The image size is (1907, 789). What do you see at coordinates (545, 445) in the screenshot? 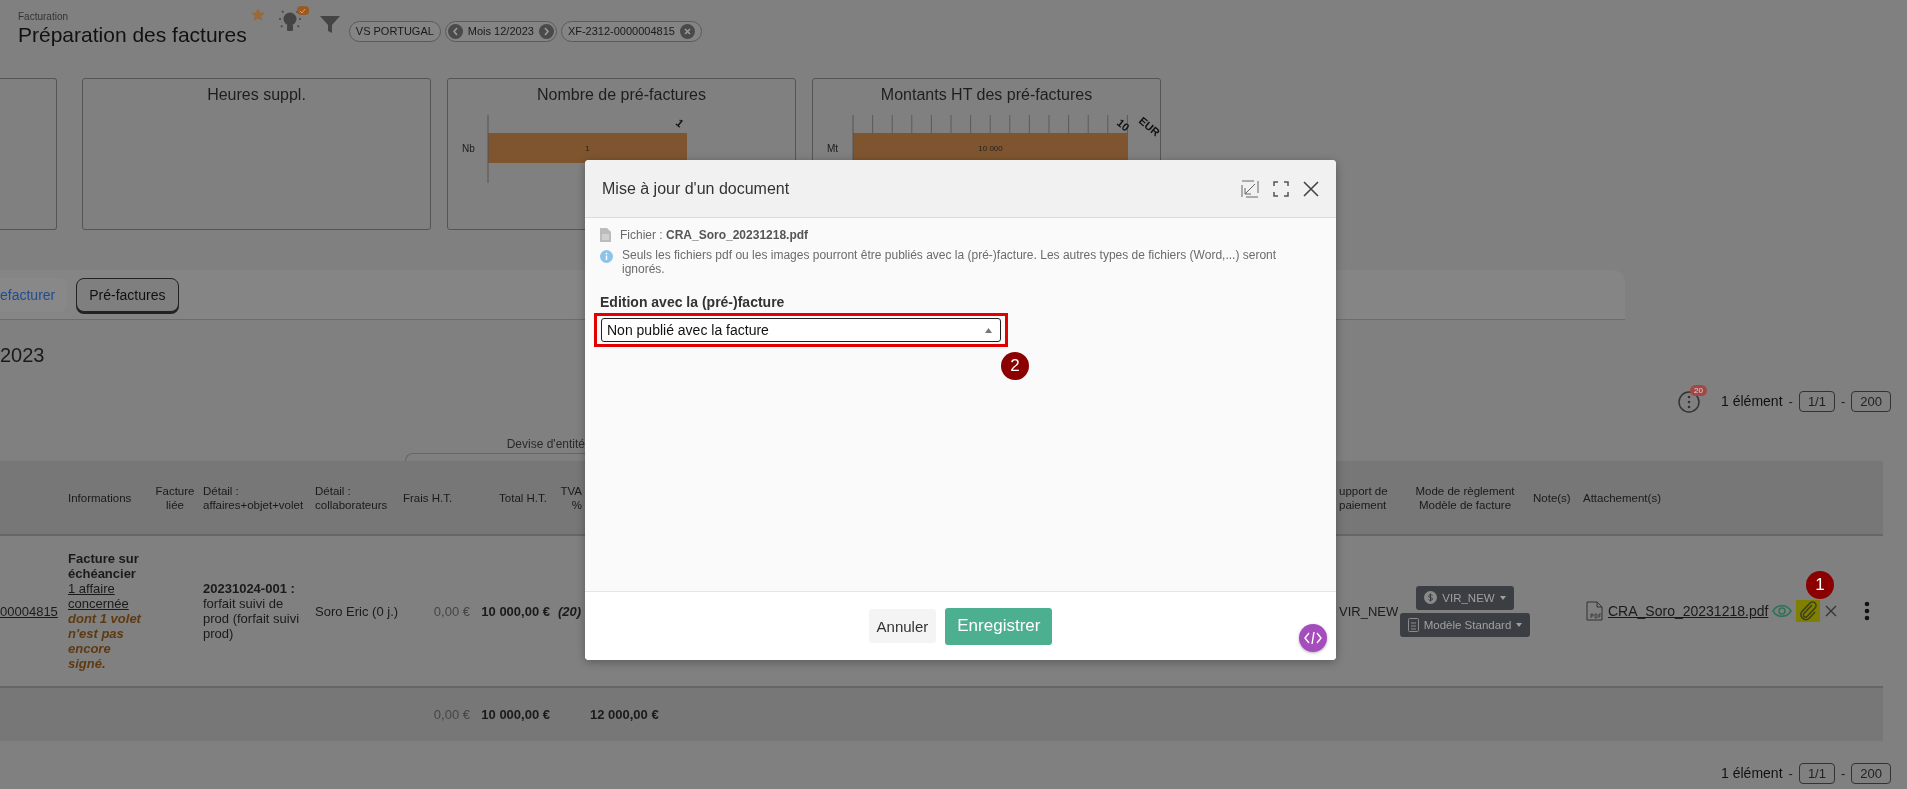
I see `currency-label: Devise d'entité` at bounding box center [545, 445].